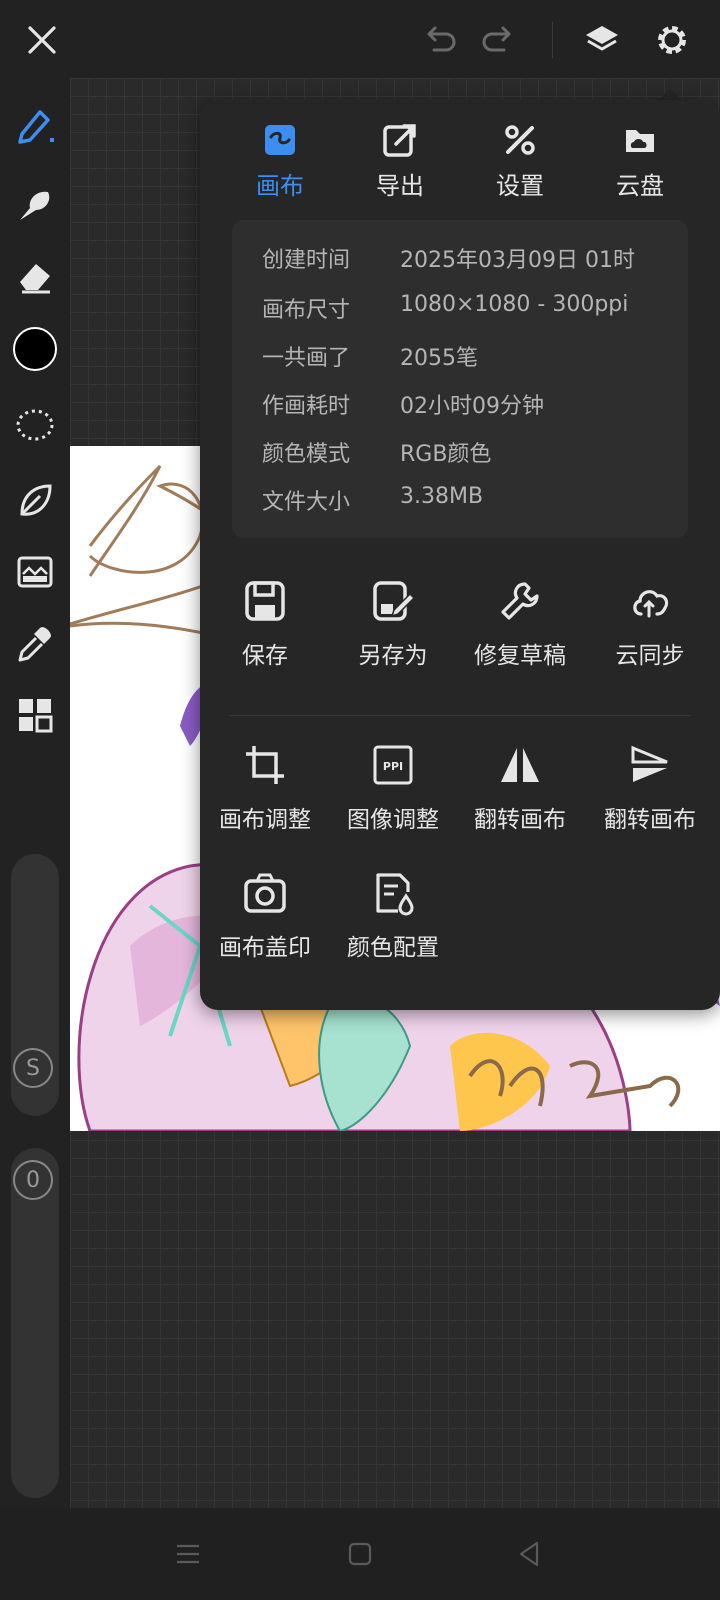 Image resolution: width=720 pixels, height=1600 pixels. I want to click on flip-vertical-button: 翻转画布, so click(650, 797).